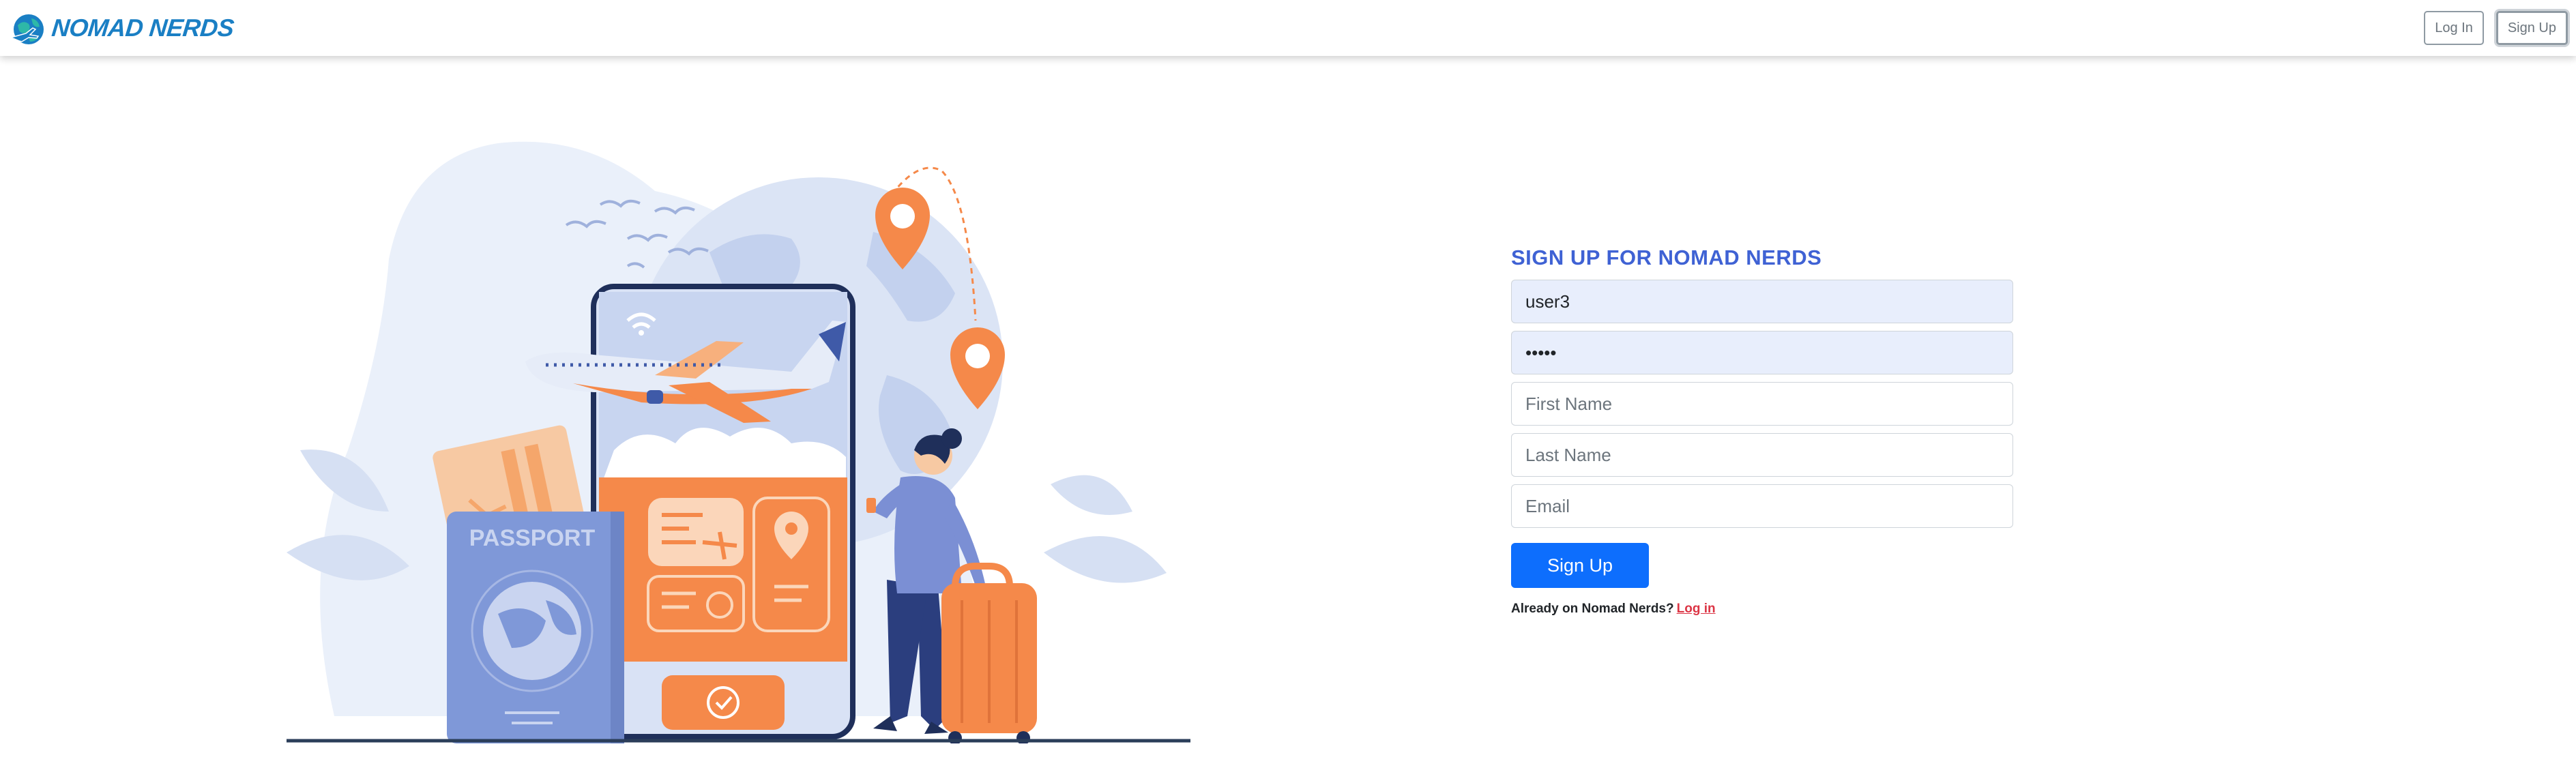  I want to click on signup-nav-button: Sign Up, so click(2532, 28).